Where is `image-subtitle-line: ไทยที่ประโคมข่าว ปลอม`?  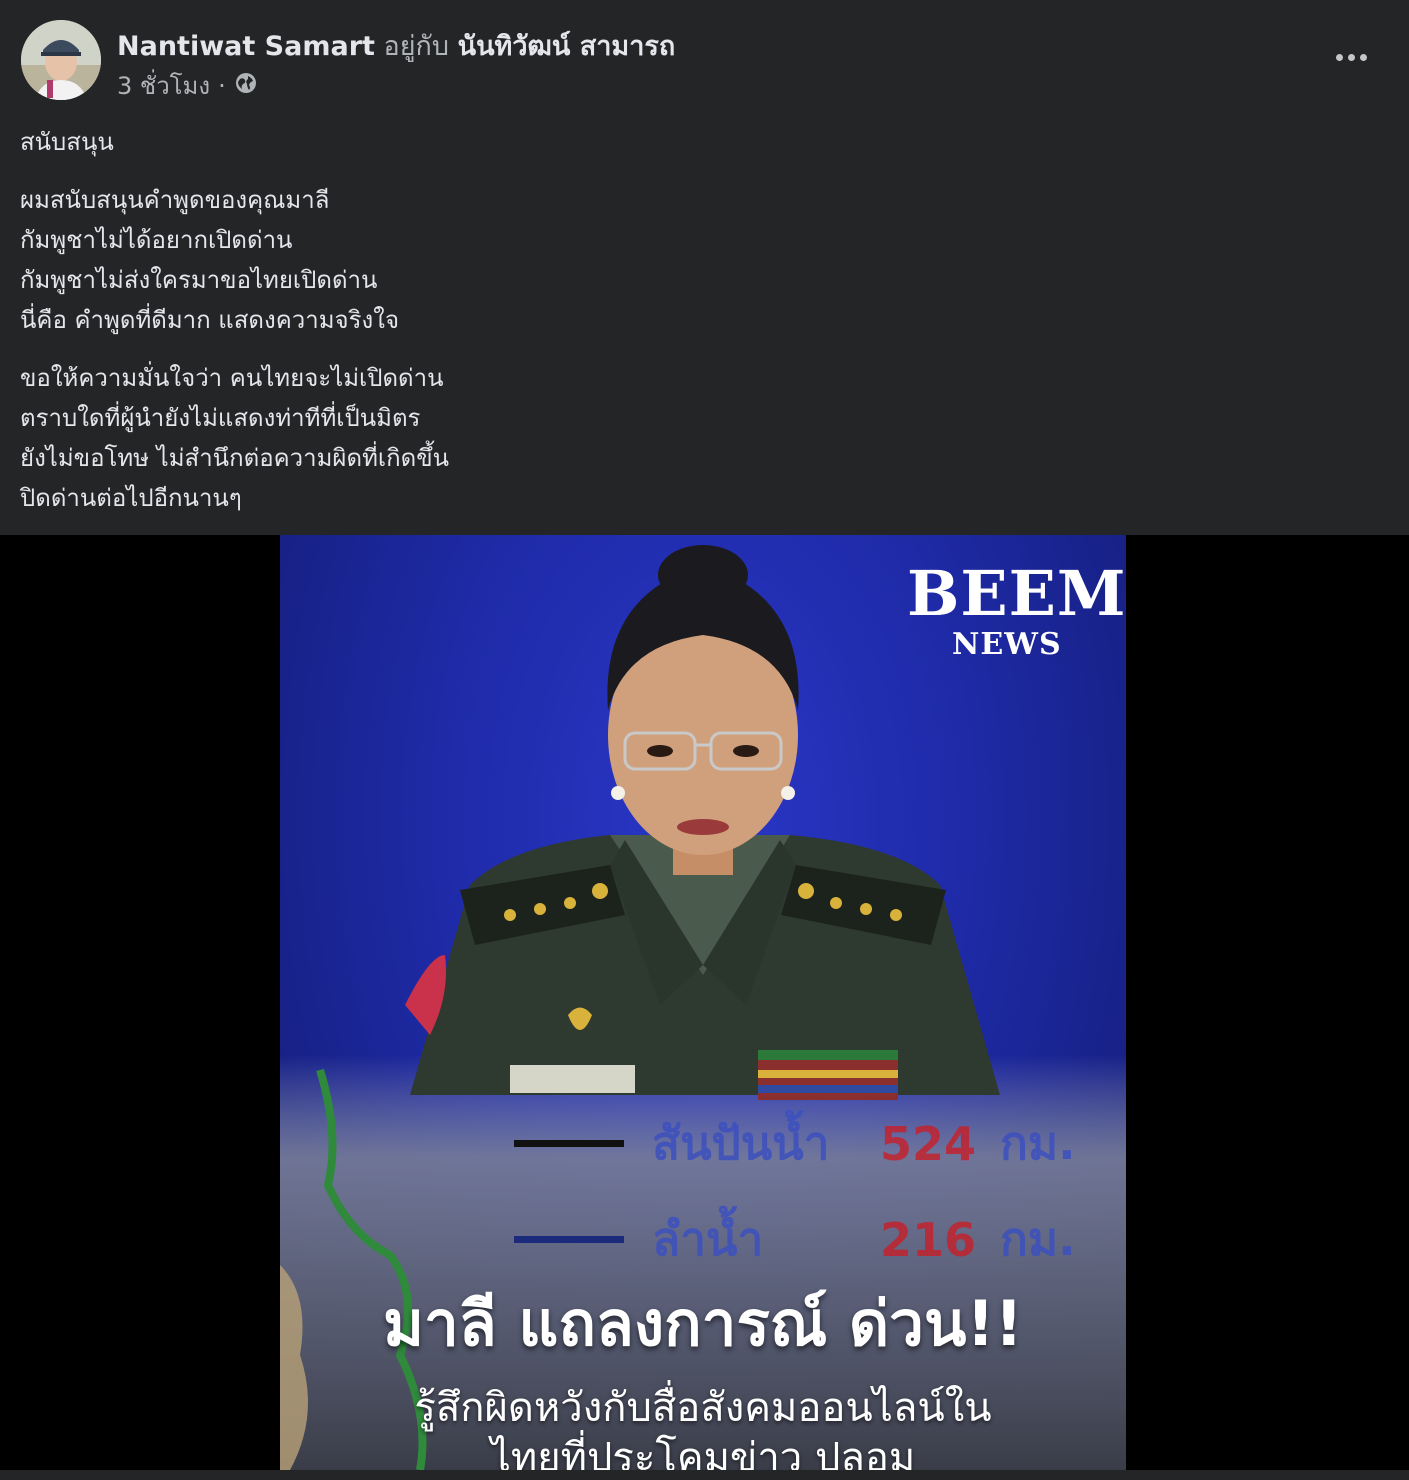
image-subtitle-line: ไทยที่ประโคมข่าว ปลอม is located at coordinates (703, 1452).